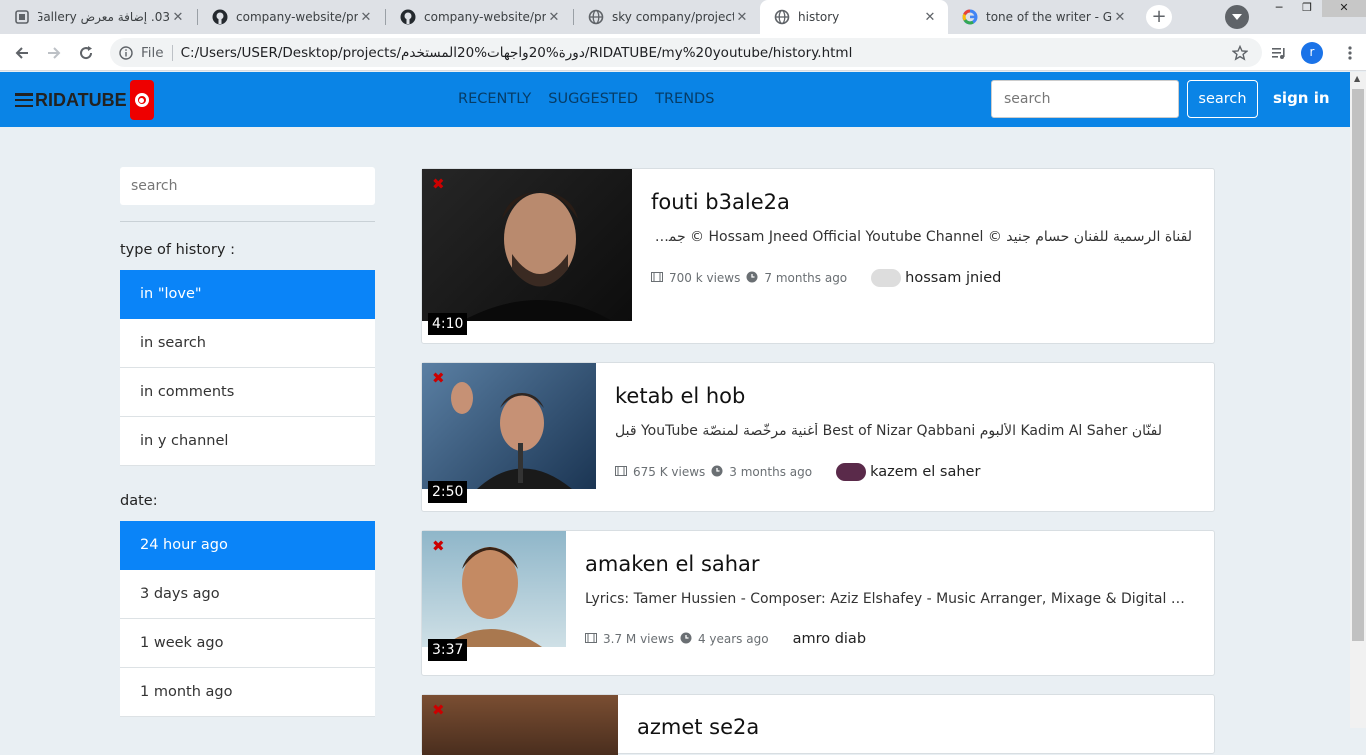 Image resolution: width=1366 pixels, height=755 pixels. I want to click on main-nav: RECENTLY SUGGESTED TRENDS, so click(586, 99).